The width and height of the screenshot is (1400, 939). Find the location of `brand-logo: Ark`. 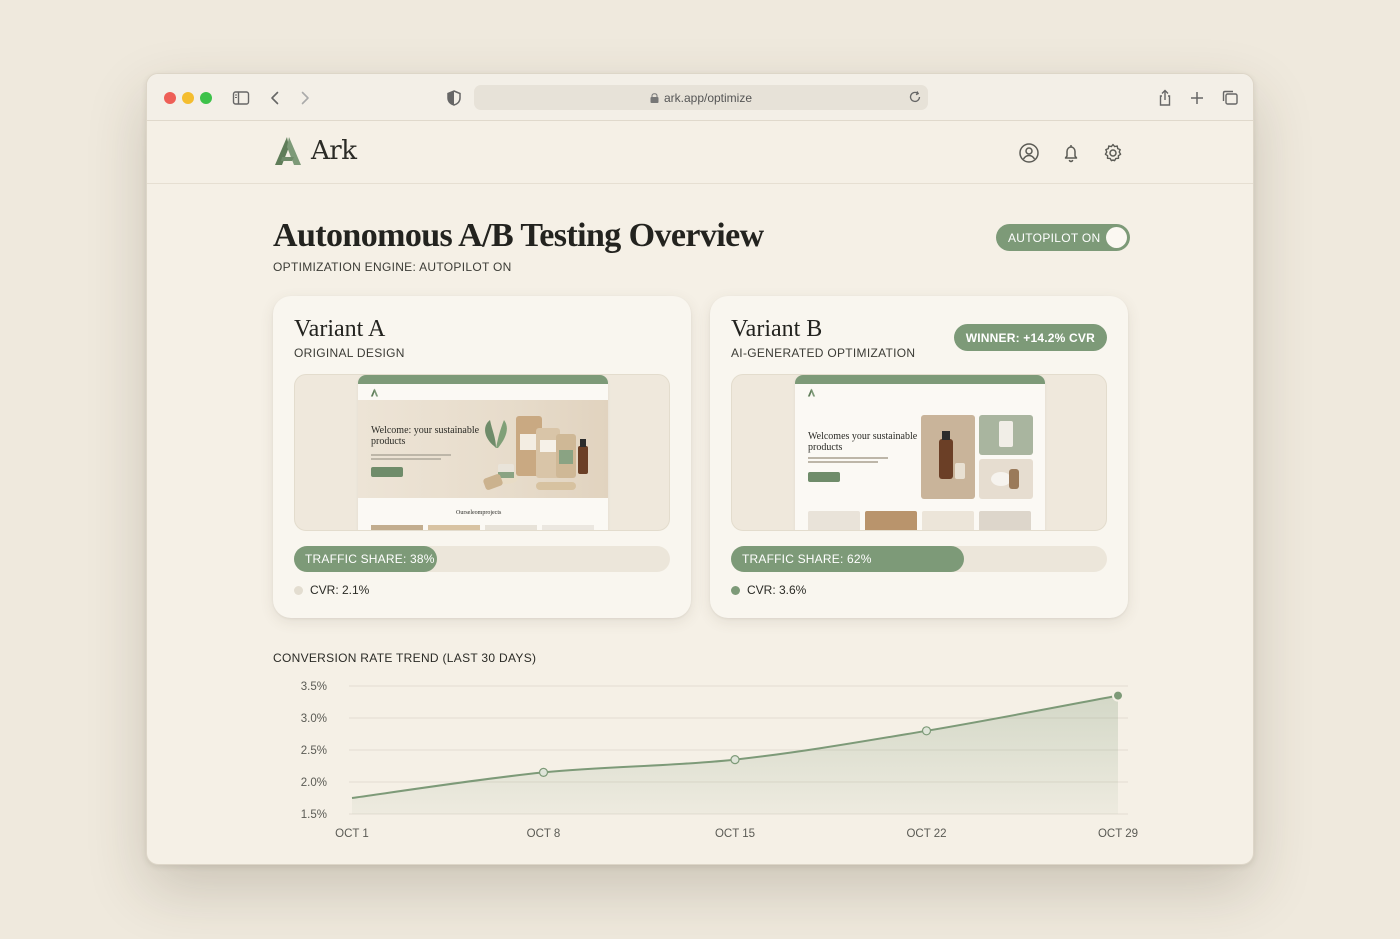

brand-logo: Ark is located at coordinates (315, 151).